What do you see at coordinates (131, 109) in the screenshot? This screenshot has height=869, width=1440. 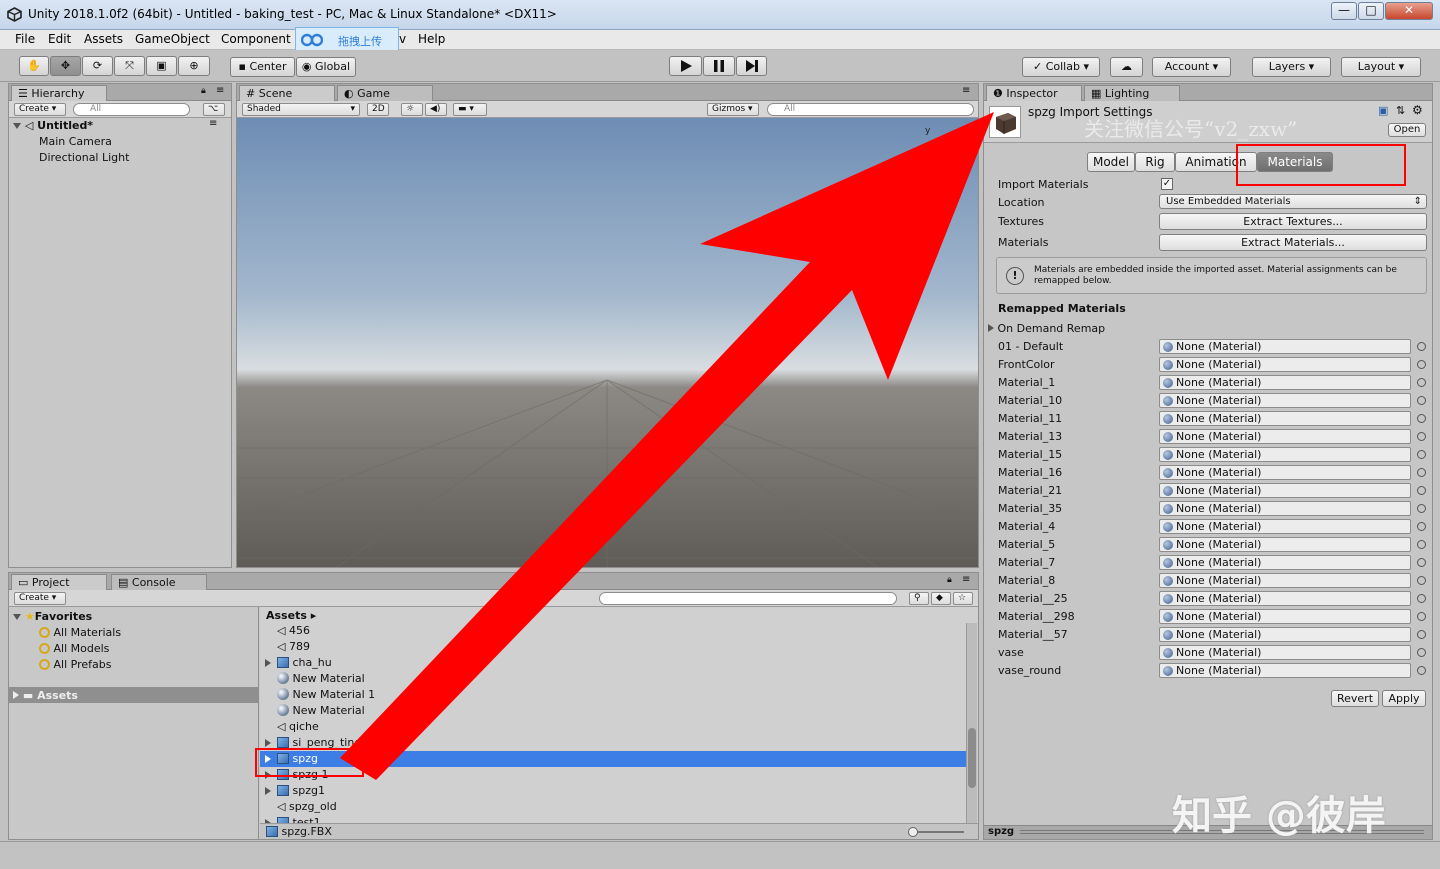 I see `hierarchy-search-input: All` at bounding box center [131, 109].